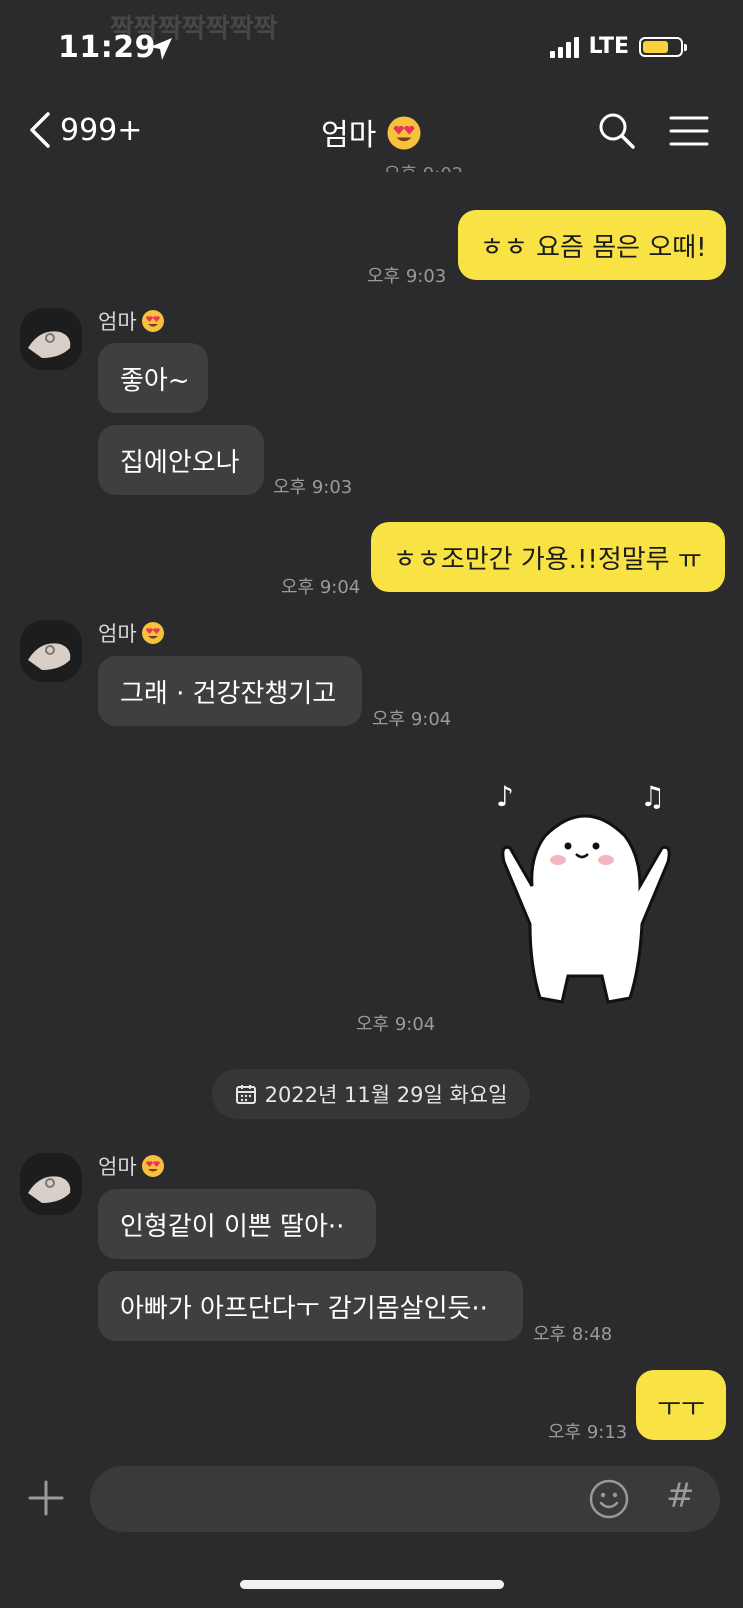  I want to click on date-divider: 2022년 11월 29일 화요일, so click(371, 1094).